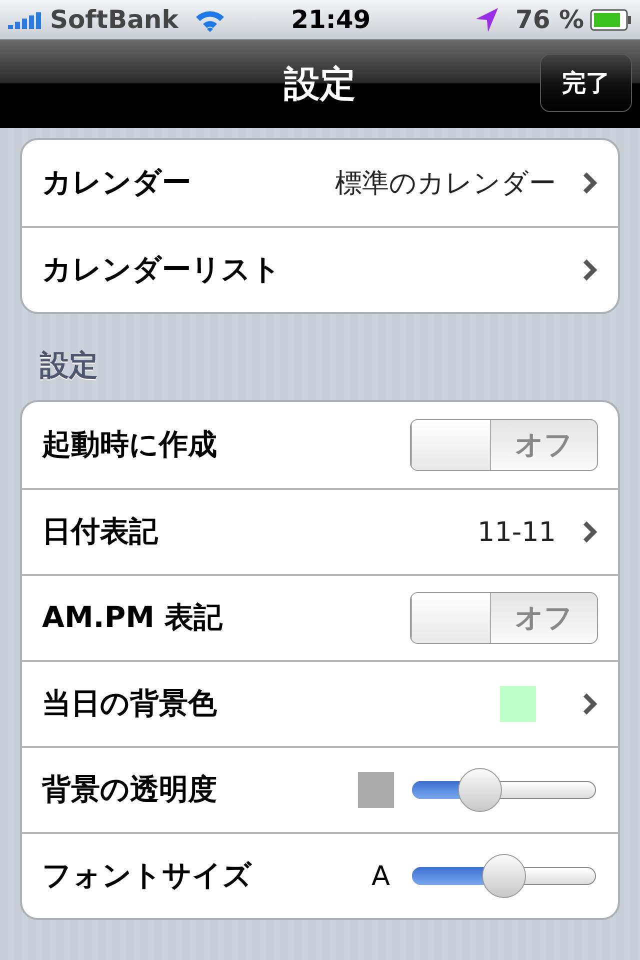  What do you see at coordinates (445, 184) in the screenshot?
I see `row-value: 標準のカレンダー` at bounding box center [445, 184].